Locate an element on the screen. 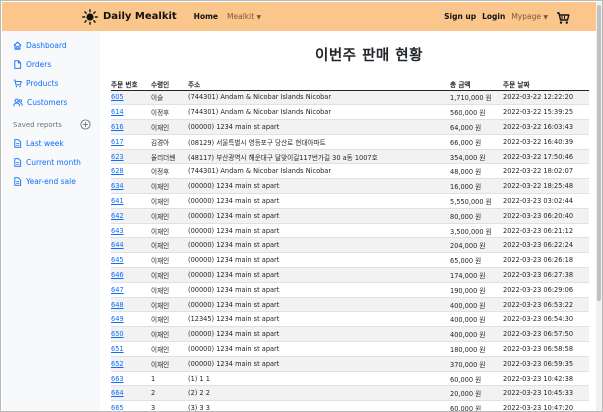 The height and width of the screenshot is (412, 603). nav-login: Login is located at coordinates (493, 16).